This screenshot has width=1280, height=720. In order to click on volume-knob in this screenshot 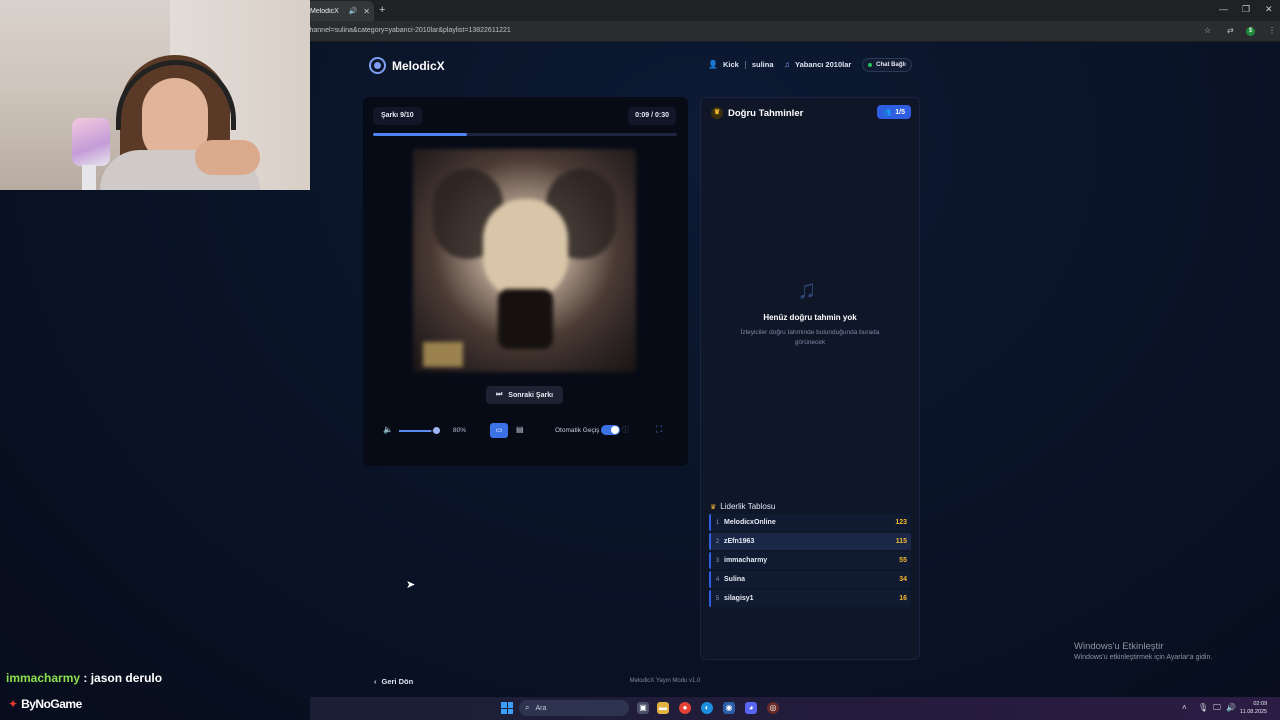, I will do `click(436, 430)`.